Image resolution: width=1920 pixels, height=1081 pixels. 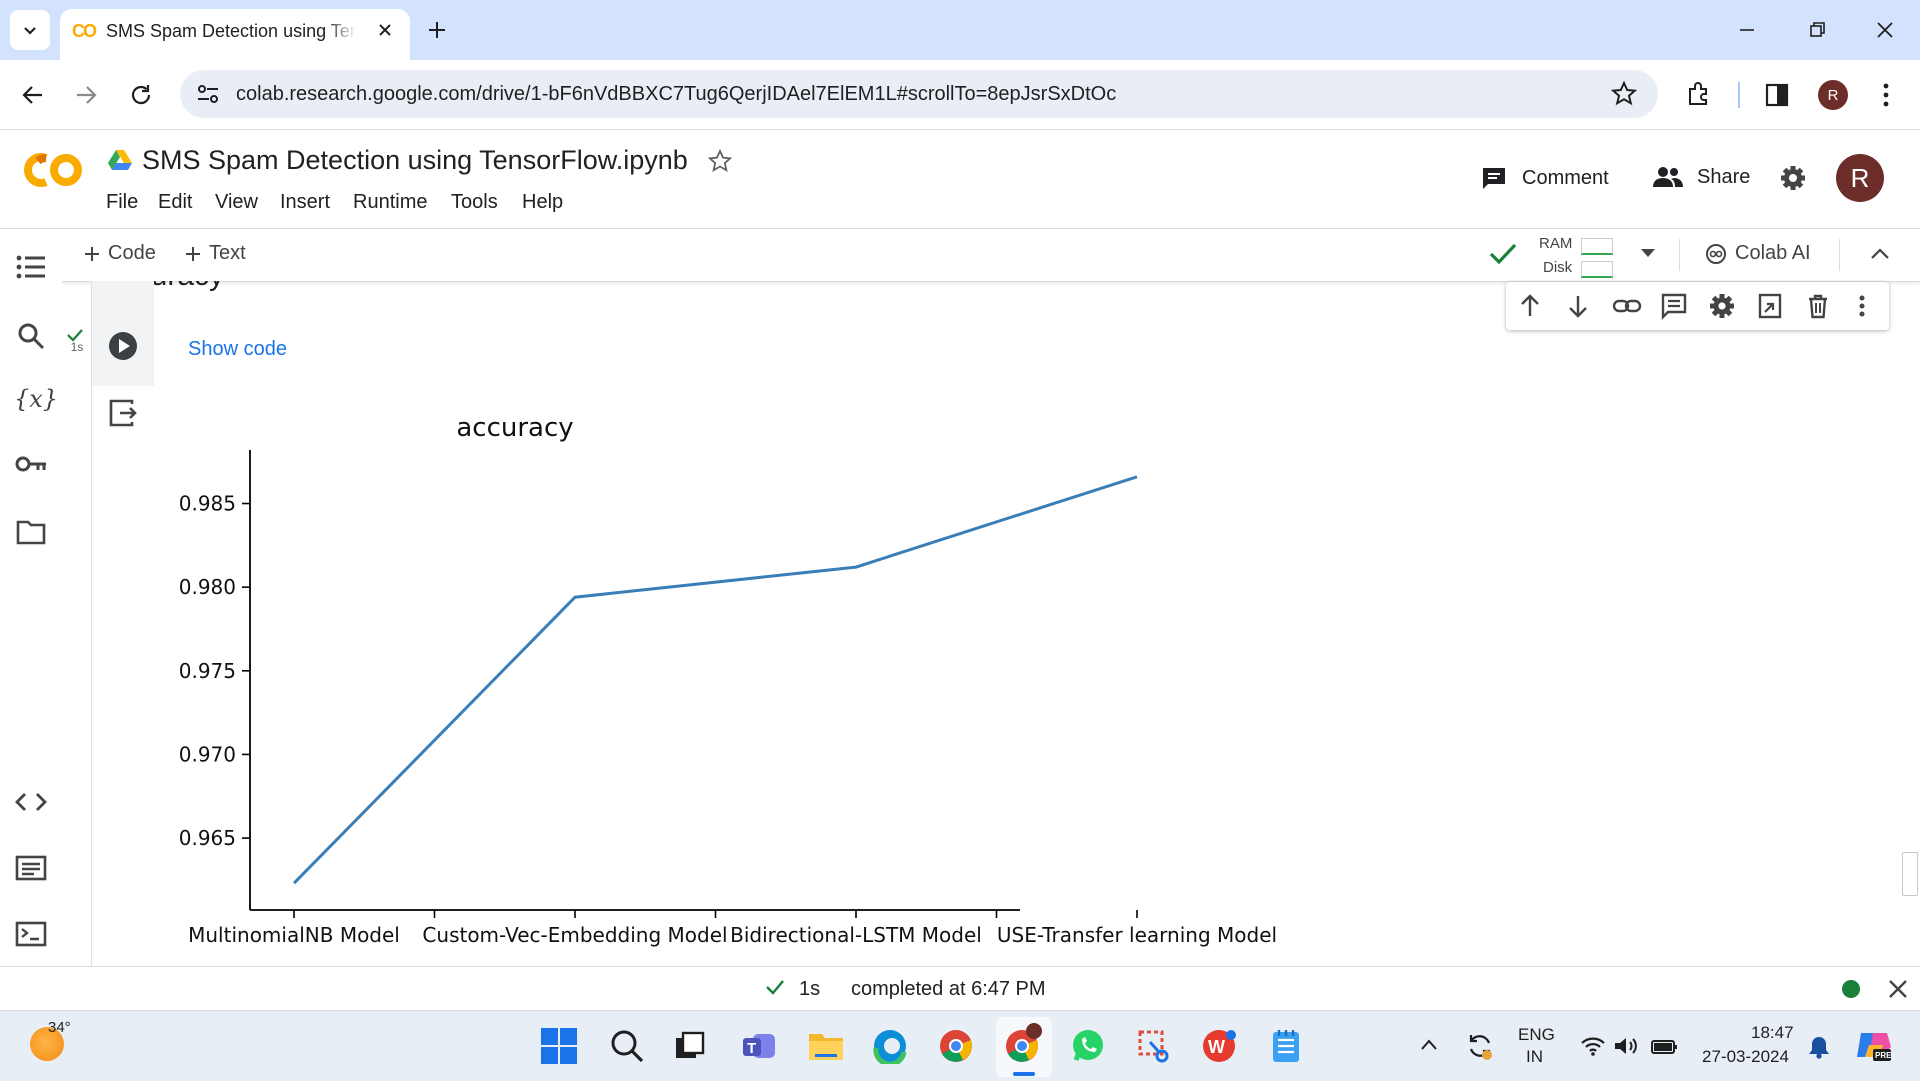 What do you see at coordinates (1088, 1046) in the screenshot?
I see `whatsapp-icon` at bounding box center [1088, 1046].